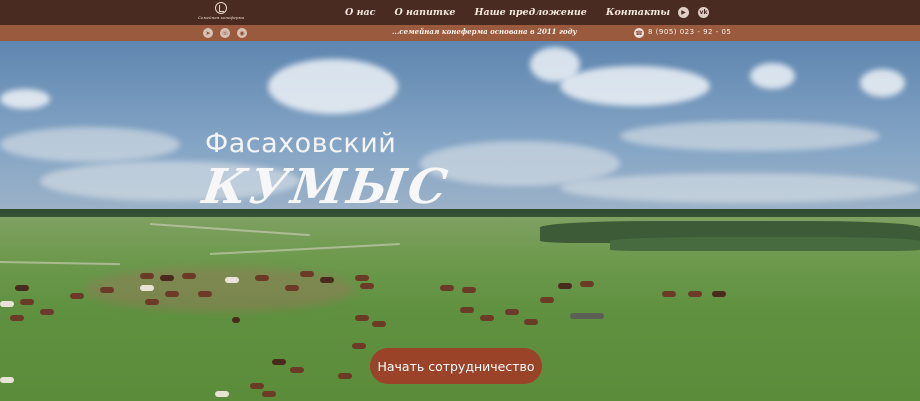 This screenshot has height=401, width=920. What do you see at coordinates (638, 12) in the screenshot?
I see `nav-item-contacts: Контакты` at bounding box center [638, 12].